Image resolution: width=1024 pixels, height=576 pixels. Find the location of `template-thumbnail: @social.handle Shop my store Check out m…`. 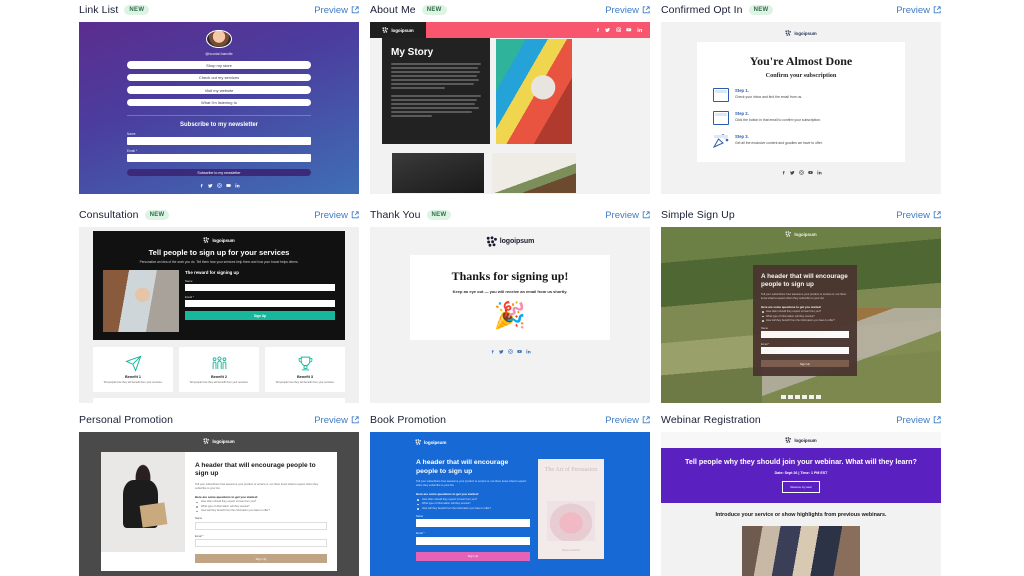

template-thumbnail: @social.handle Shop my store Check out m… is located at coordinates (219, 108).